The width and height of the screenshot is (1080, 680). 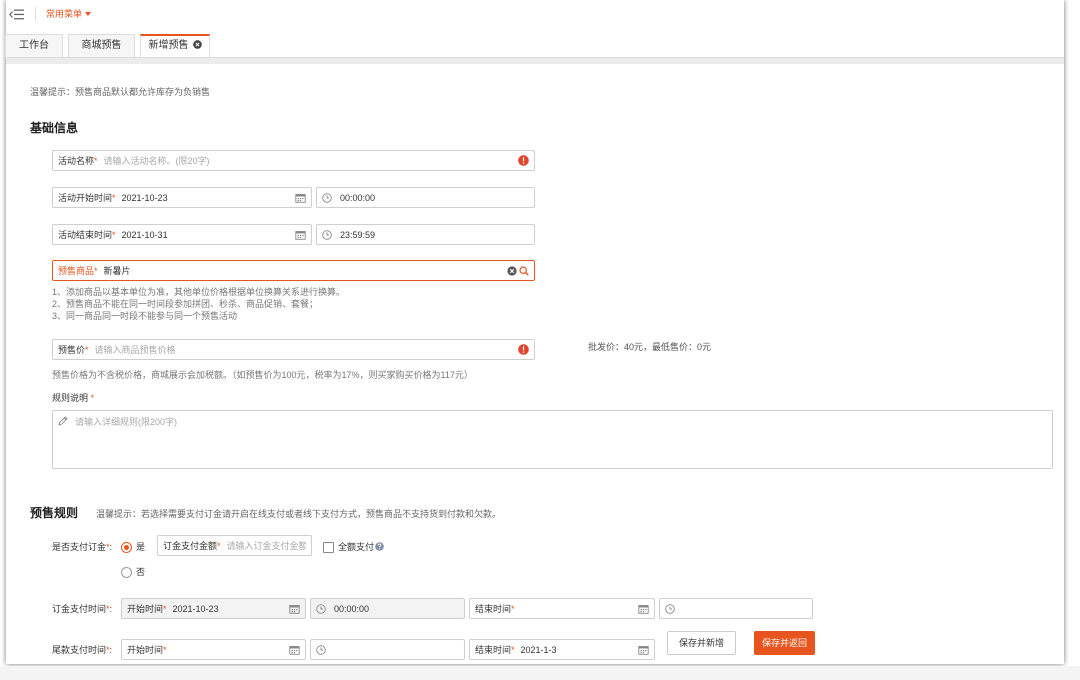 I want to click on deposit-end-time-field, so click(x=736, y=608).